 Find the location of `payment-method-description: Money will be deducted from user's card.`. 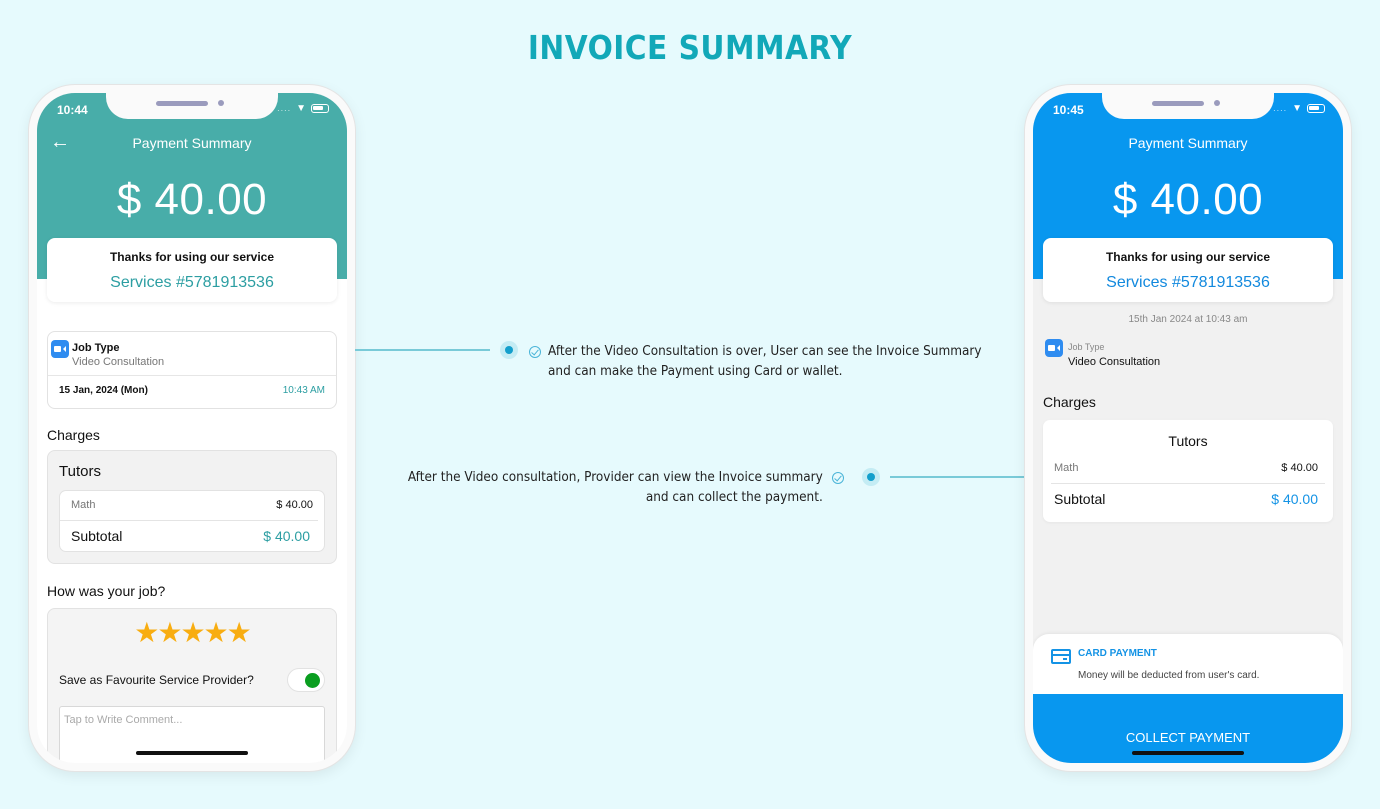

payment-method-description: Money will be deducted from user's card. is located at coordinates (1169, 675).